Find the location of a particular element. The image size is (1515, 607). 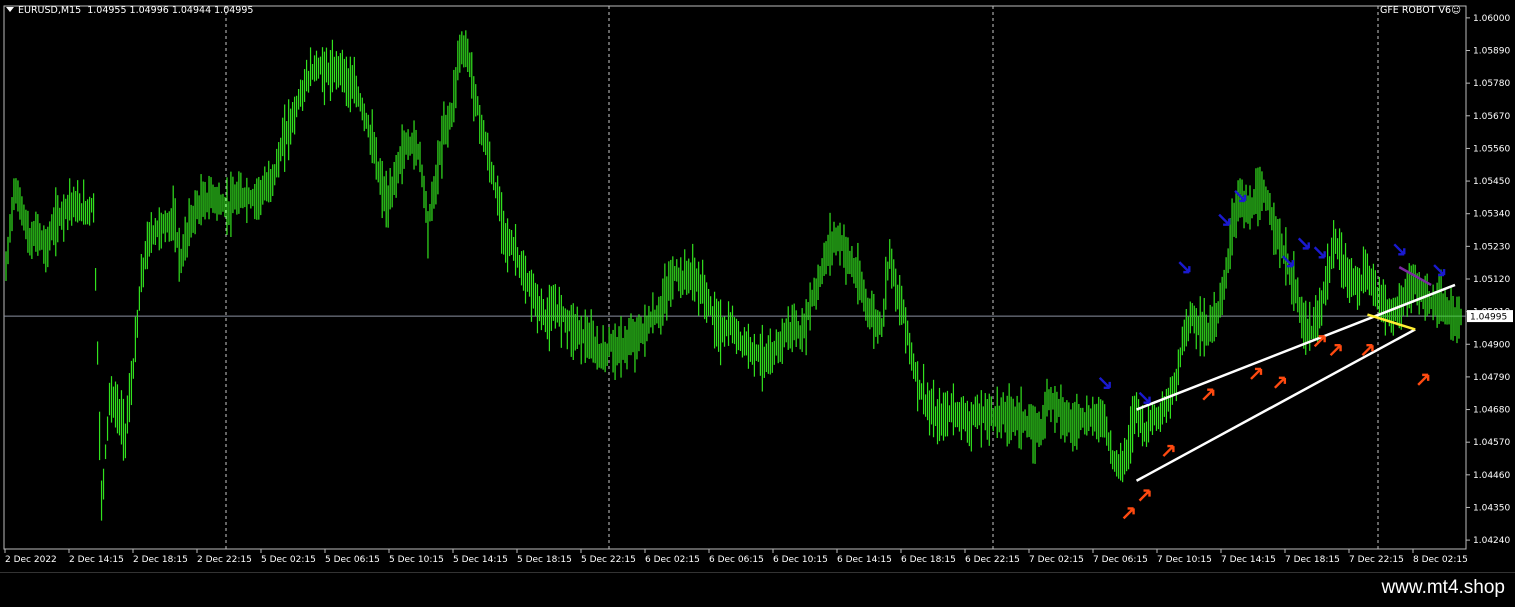

x-tick-label: 5 Dec 10:15 is located at coordinates (416, 560).